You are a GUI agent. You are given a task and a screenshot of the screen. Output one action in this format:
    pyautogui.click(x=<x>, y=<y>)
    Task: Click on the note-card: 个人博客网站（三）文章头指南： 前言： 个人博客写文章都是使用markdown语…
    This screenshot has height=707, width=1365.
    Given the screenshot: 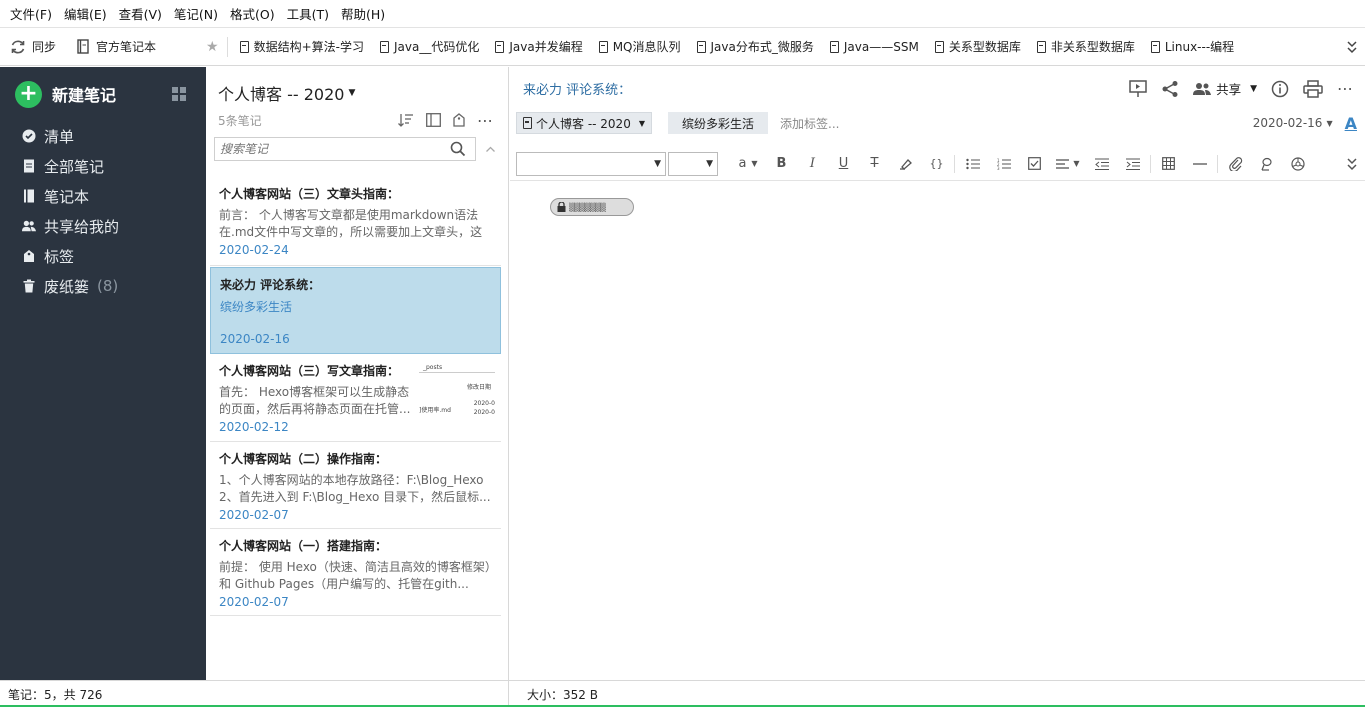 What is the action you would take?
    pyautogui.click(x=355, y=221)
    